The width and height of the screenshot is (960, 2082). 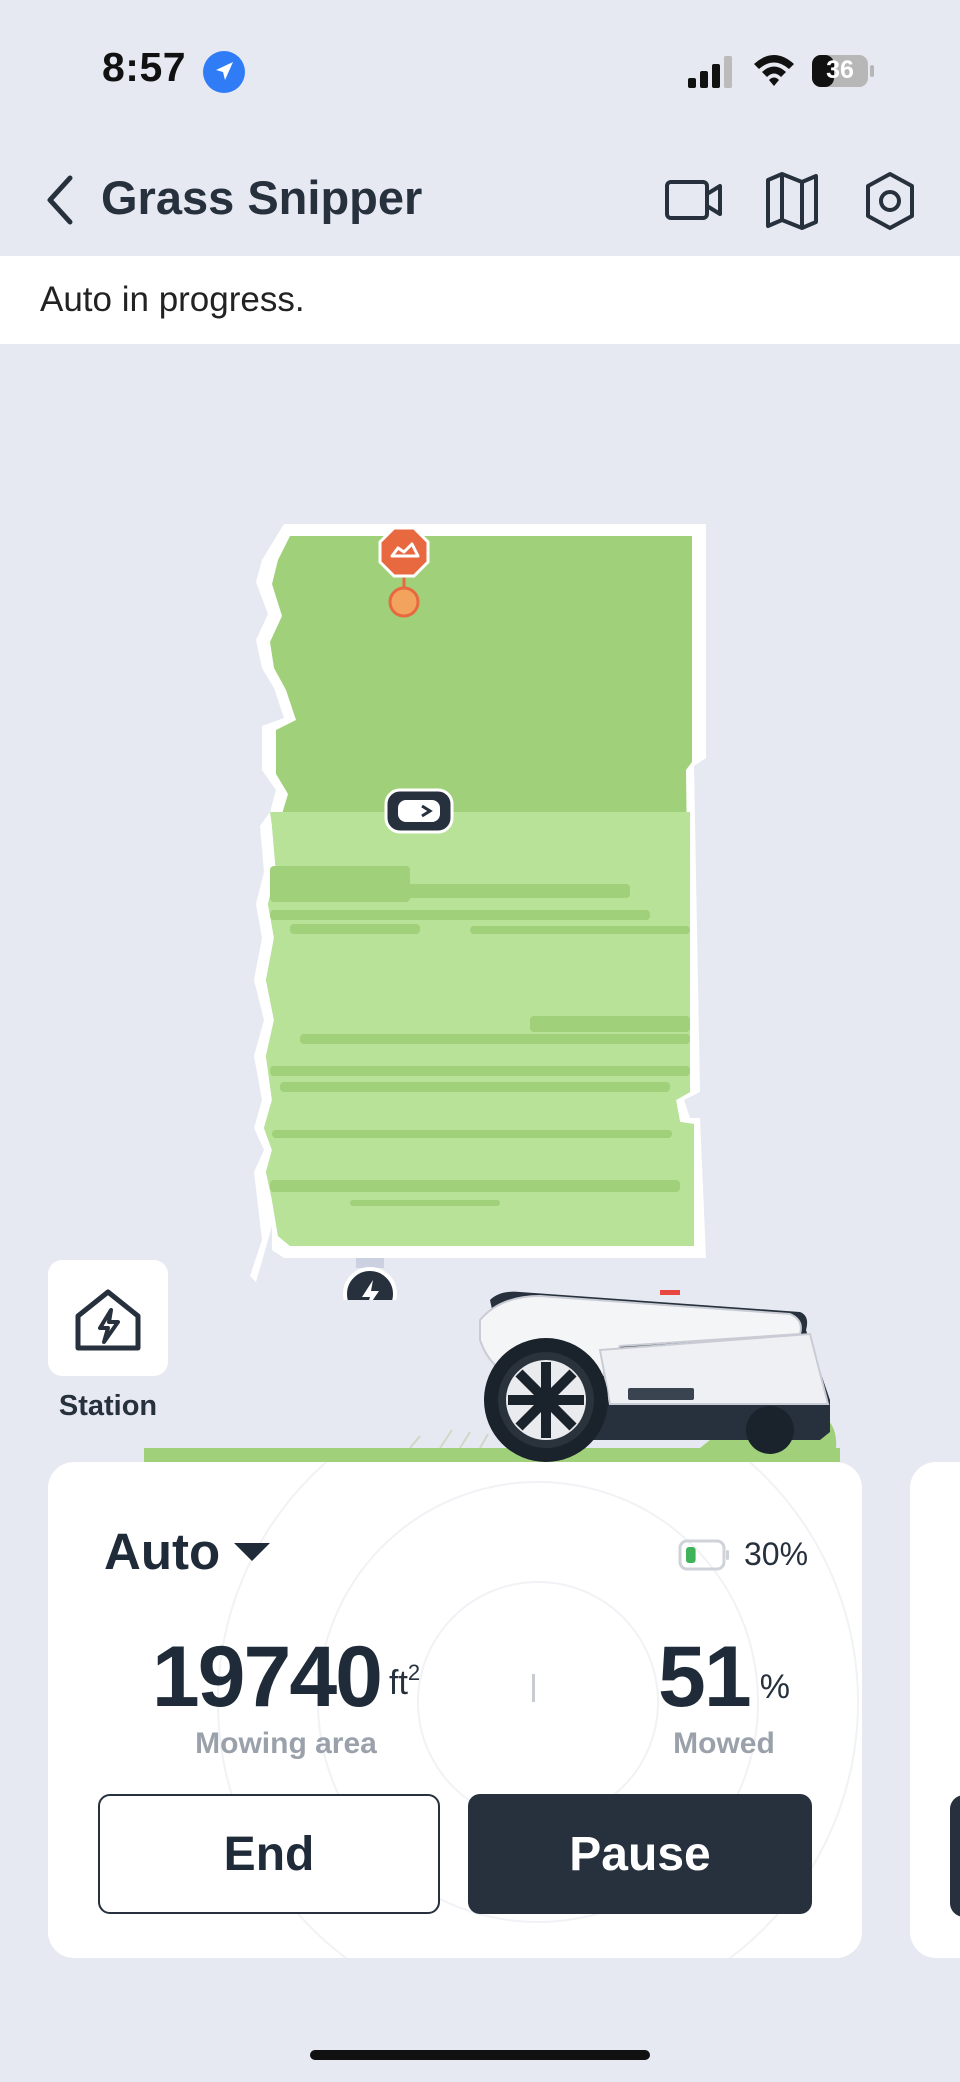 I want to click on pause-button: Pause, so click(x=640, y=1854).